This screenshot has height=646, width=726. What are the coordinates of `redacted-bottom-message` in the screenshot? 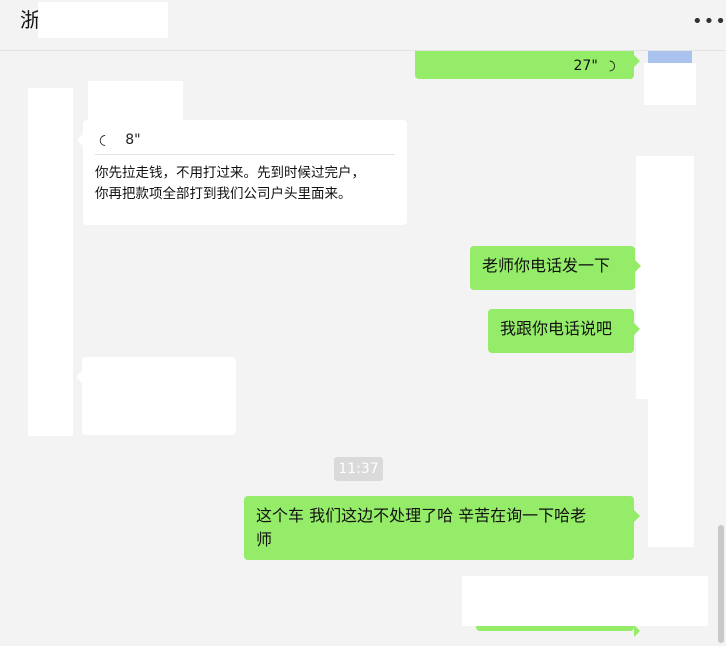 It's located at (585, 601).